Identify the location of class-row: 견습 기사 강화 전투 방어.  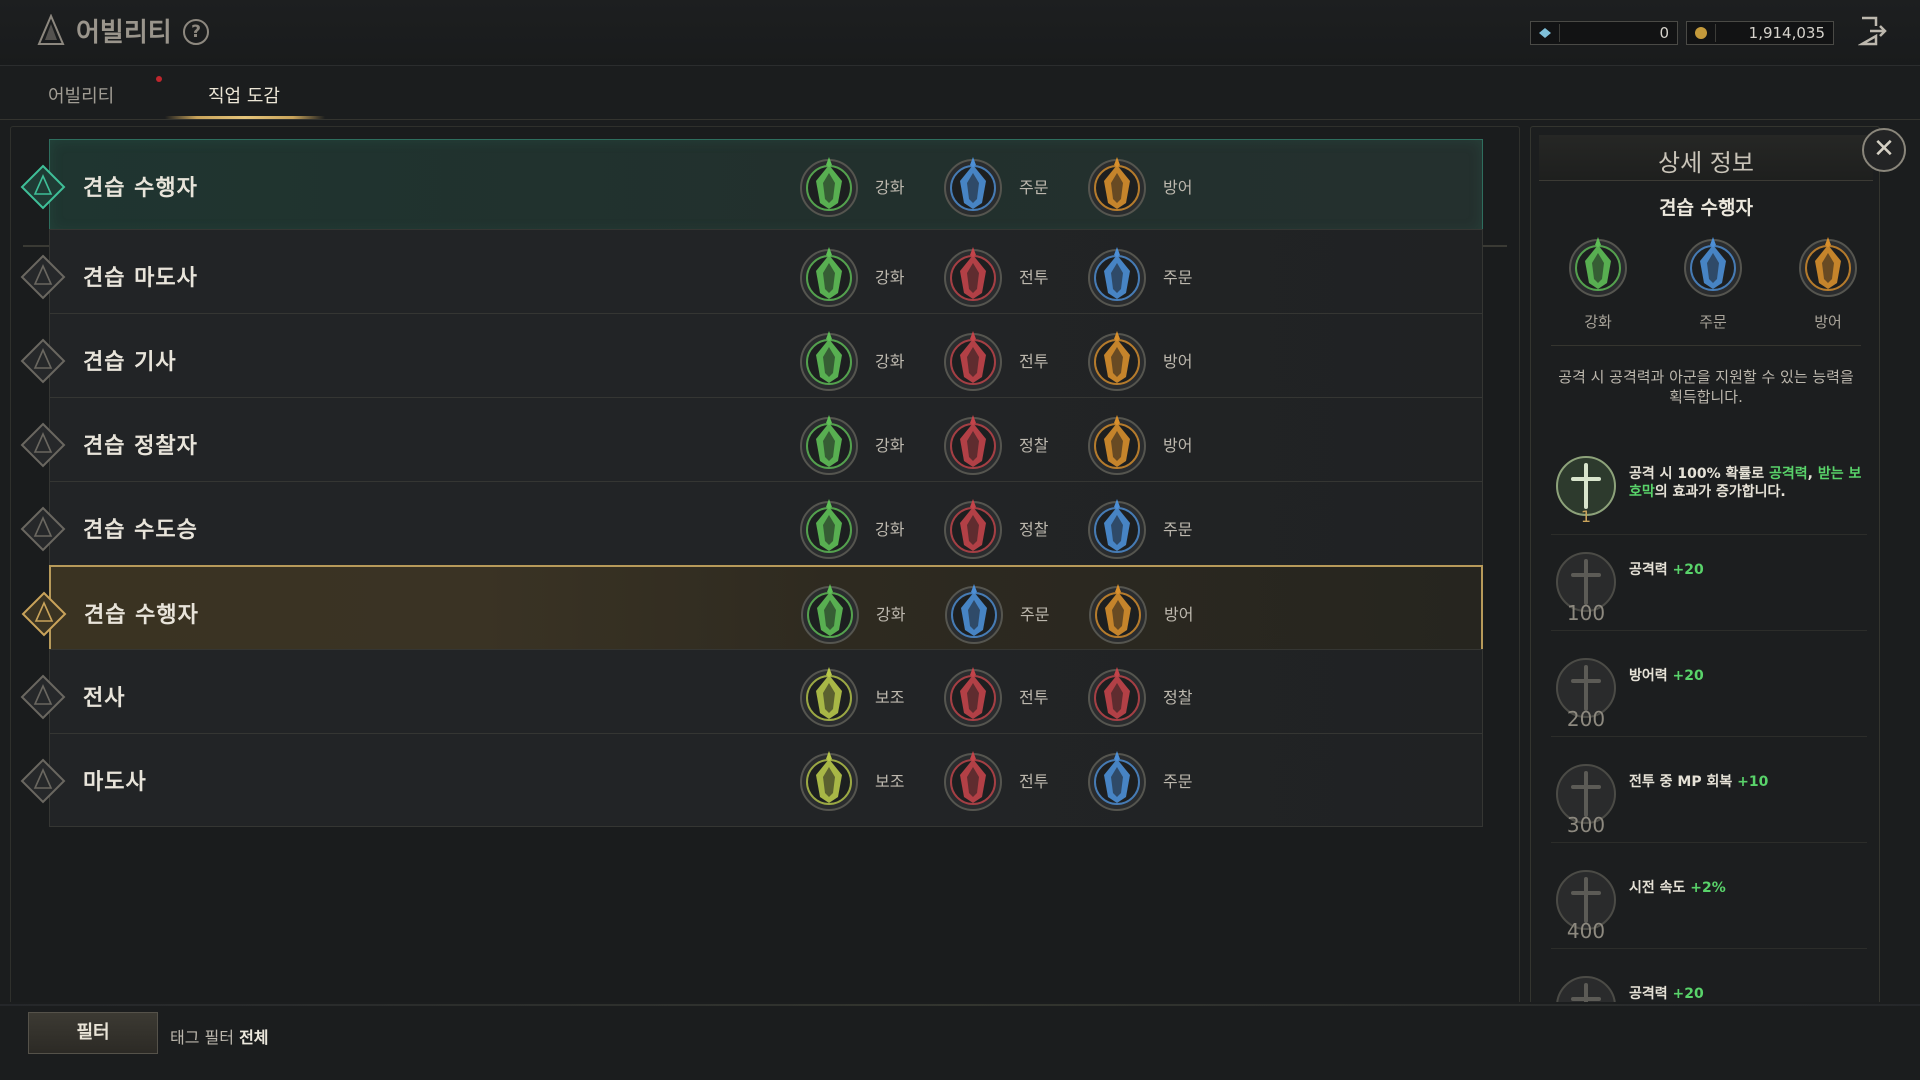
(751, 360).